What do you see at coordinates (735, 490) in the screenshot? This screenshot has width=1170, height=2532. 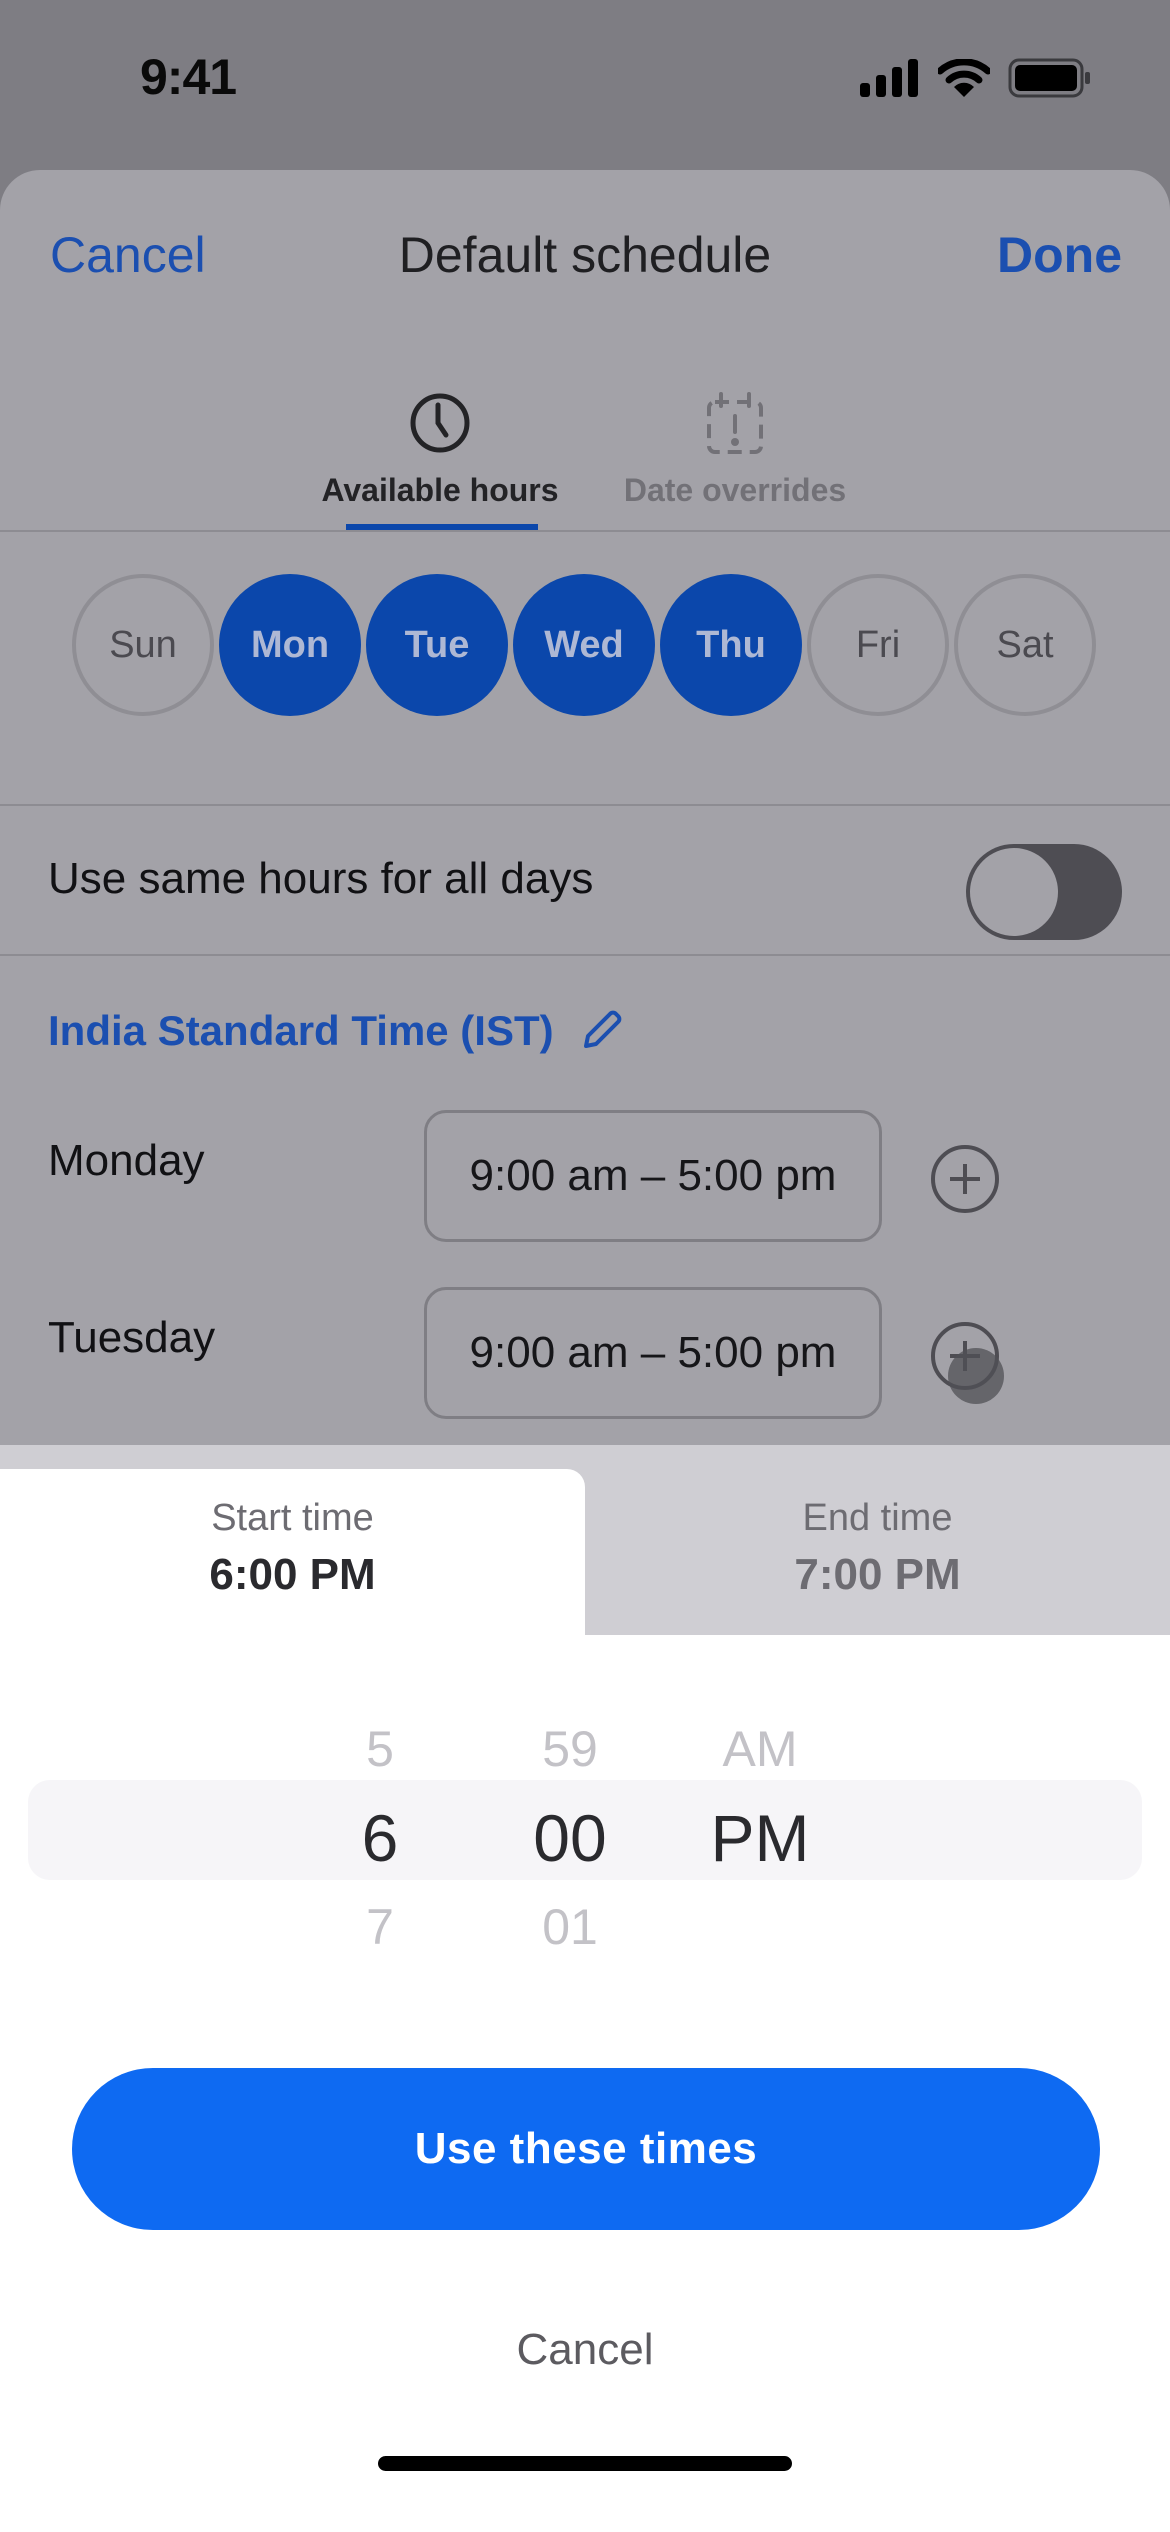 I see `tab-label: Date overrides` at bounding box center [735, 490].